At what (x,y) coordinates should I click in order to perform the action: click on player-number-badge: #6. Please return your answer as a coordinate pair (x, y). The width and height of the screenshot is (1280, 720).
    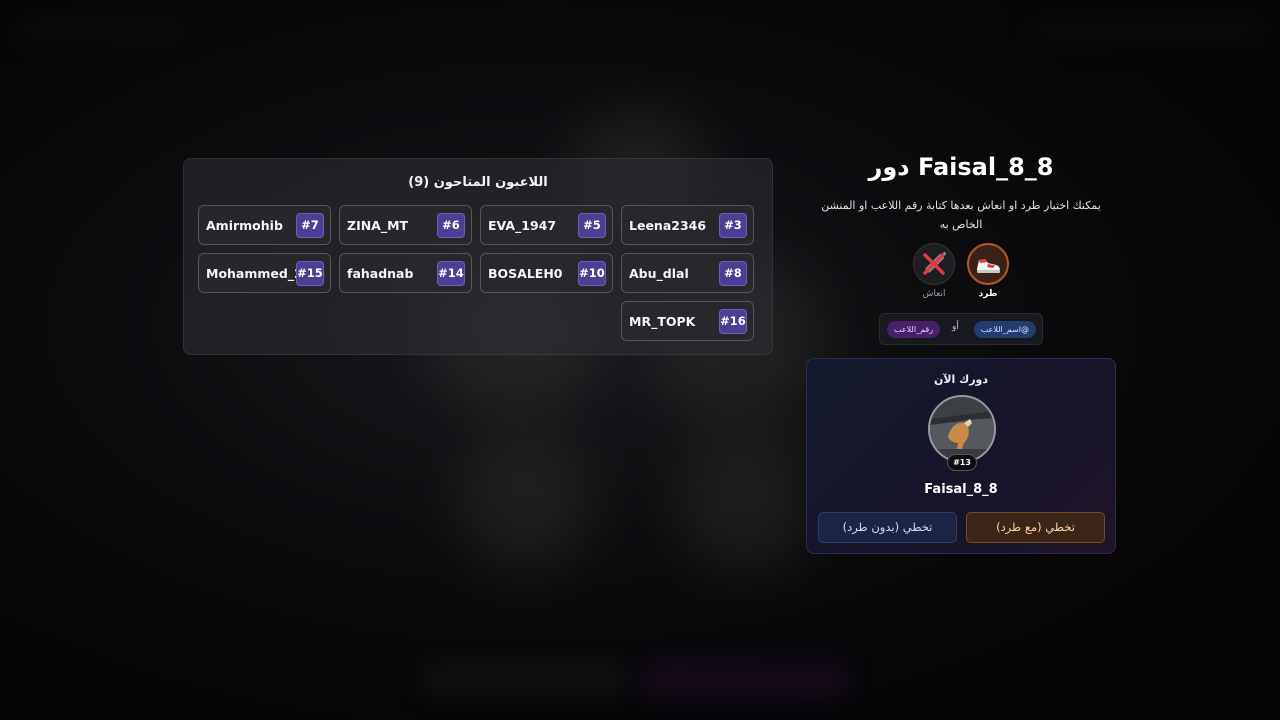
    Looking at the image, I should click on (451, 225).